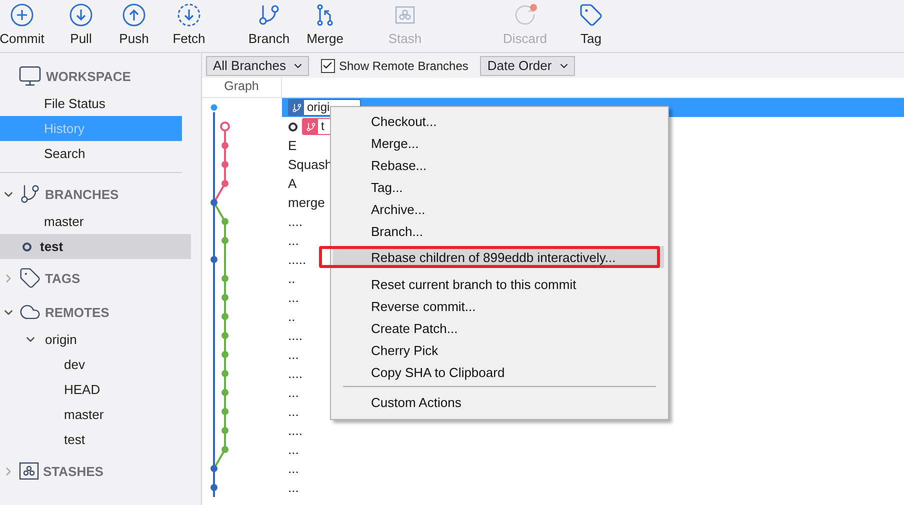 Image resolution: width=904 pixels, height=505 pixels. I want to click on section-title: REMOTES, so click(77, 312).